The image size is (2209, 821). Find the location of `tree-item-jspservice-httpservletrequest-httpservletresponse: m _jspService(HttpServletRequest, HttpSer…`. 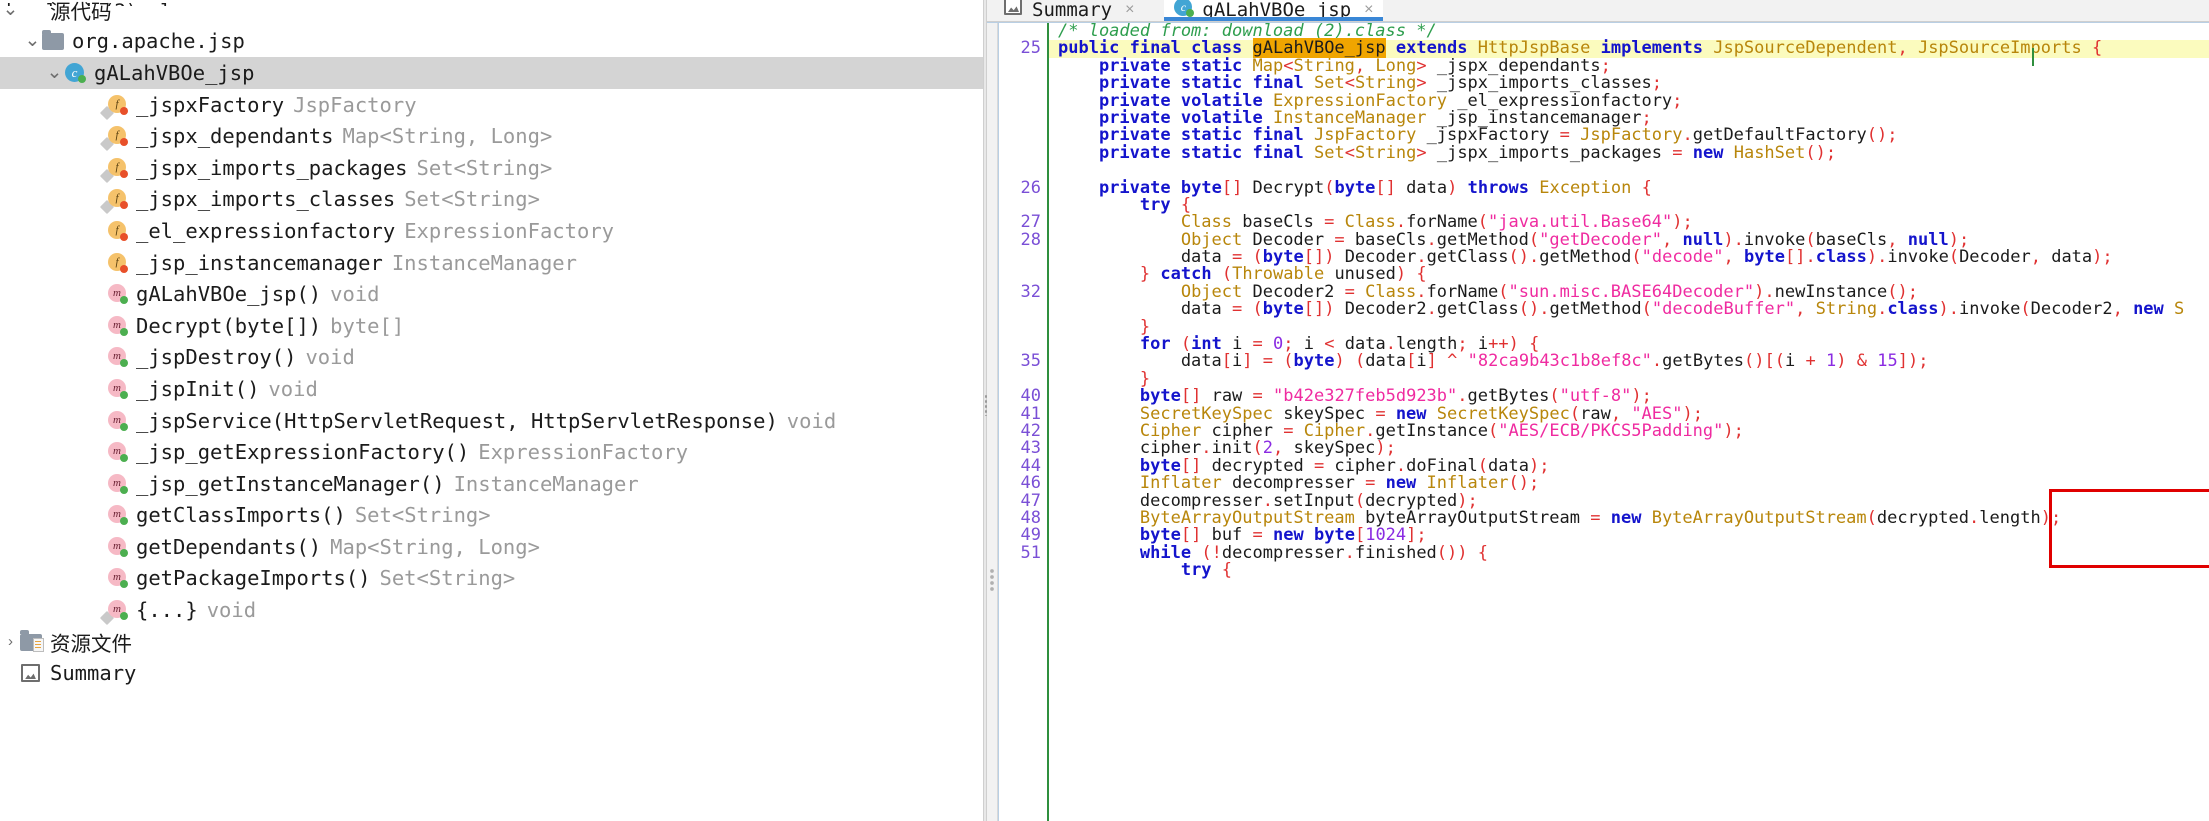

tree-item-jspservice-httpservletrequest-httpservletresponse: m _jspService(HttpServletRequest, HttpSer… is located at coordinates (491, 421).